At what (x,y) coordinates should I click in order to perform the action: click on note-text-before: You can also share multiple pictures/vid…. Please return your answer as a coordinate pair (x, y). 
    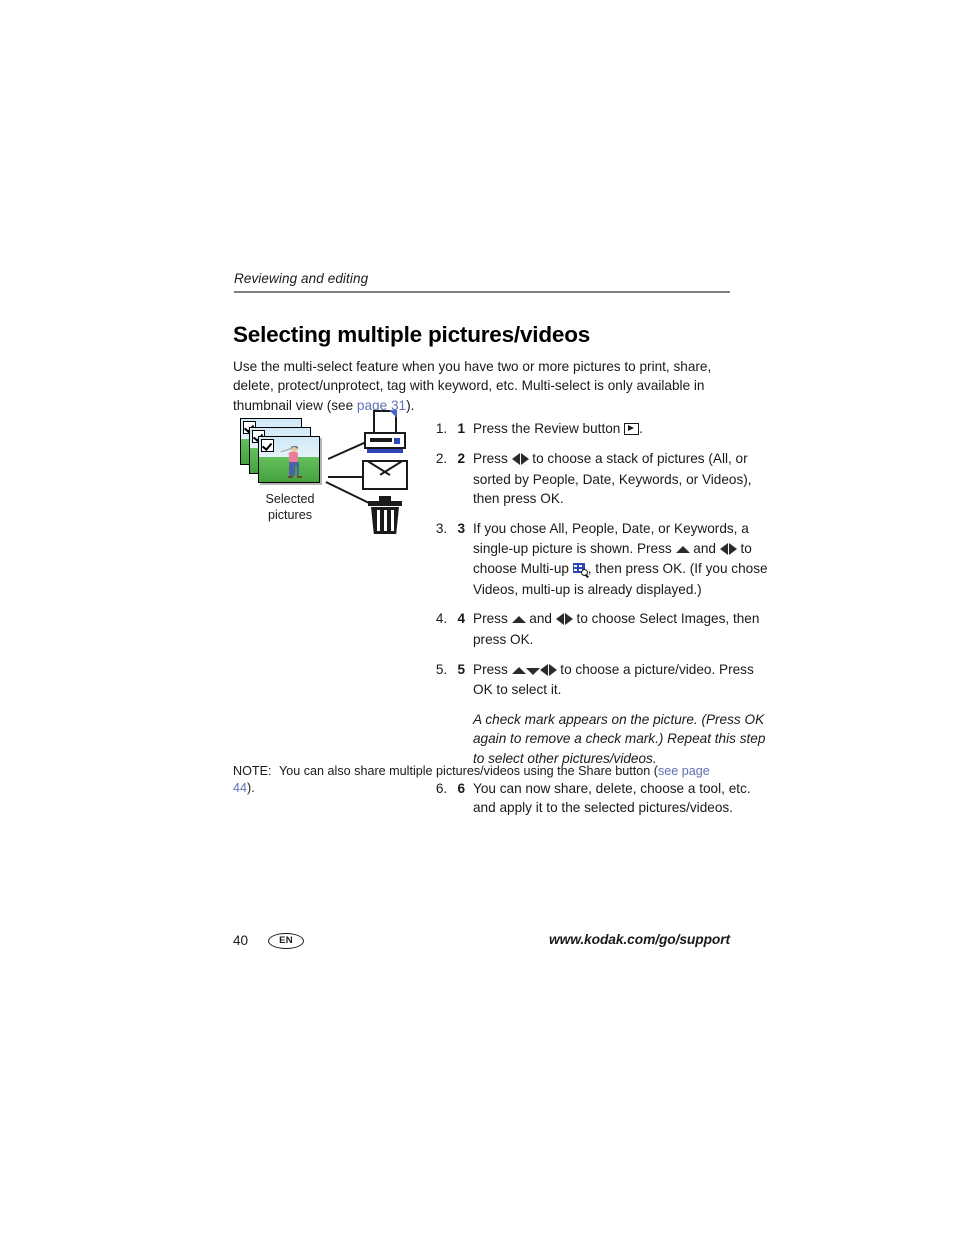
    Looking at the image, I should click on (468, 771).